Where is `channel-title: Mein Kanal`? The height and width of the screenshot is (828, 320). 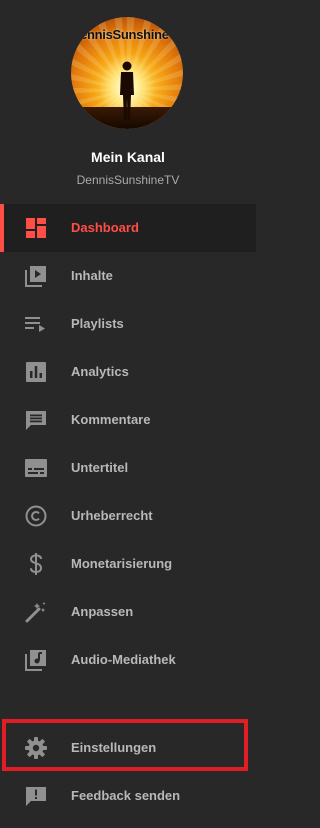
channel-title: Mein Kanal is located at coordinates (128, 157).